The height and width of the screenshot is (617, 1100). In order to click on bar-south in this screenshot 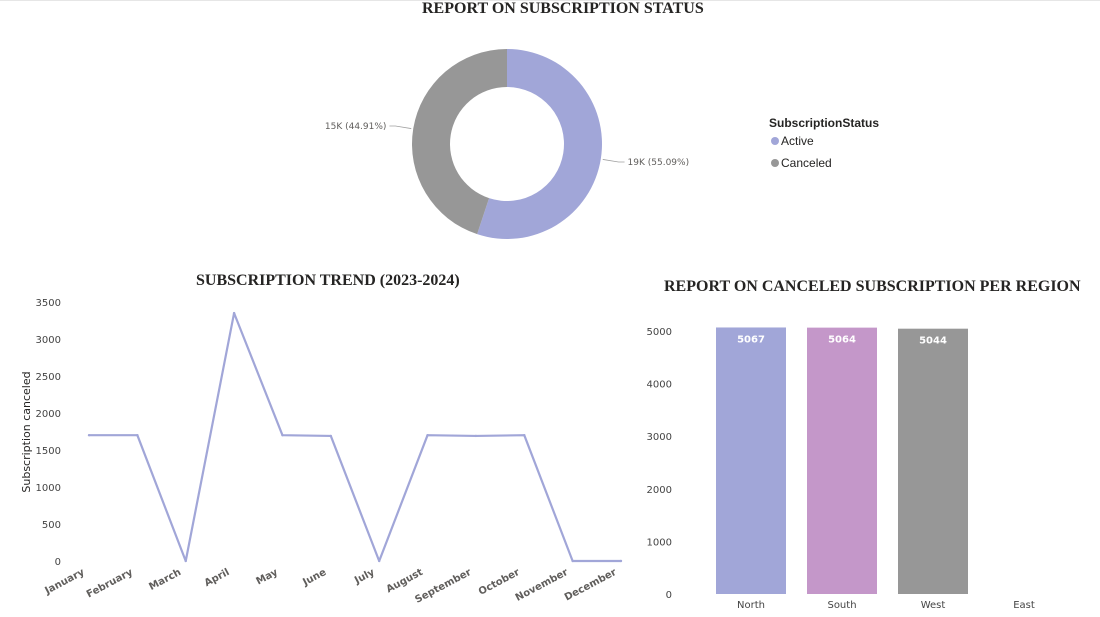, I will do `click(842, 460)`.